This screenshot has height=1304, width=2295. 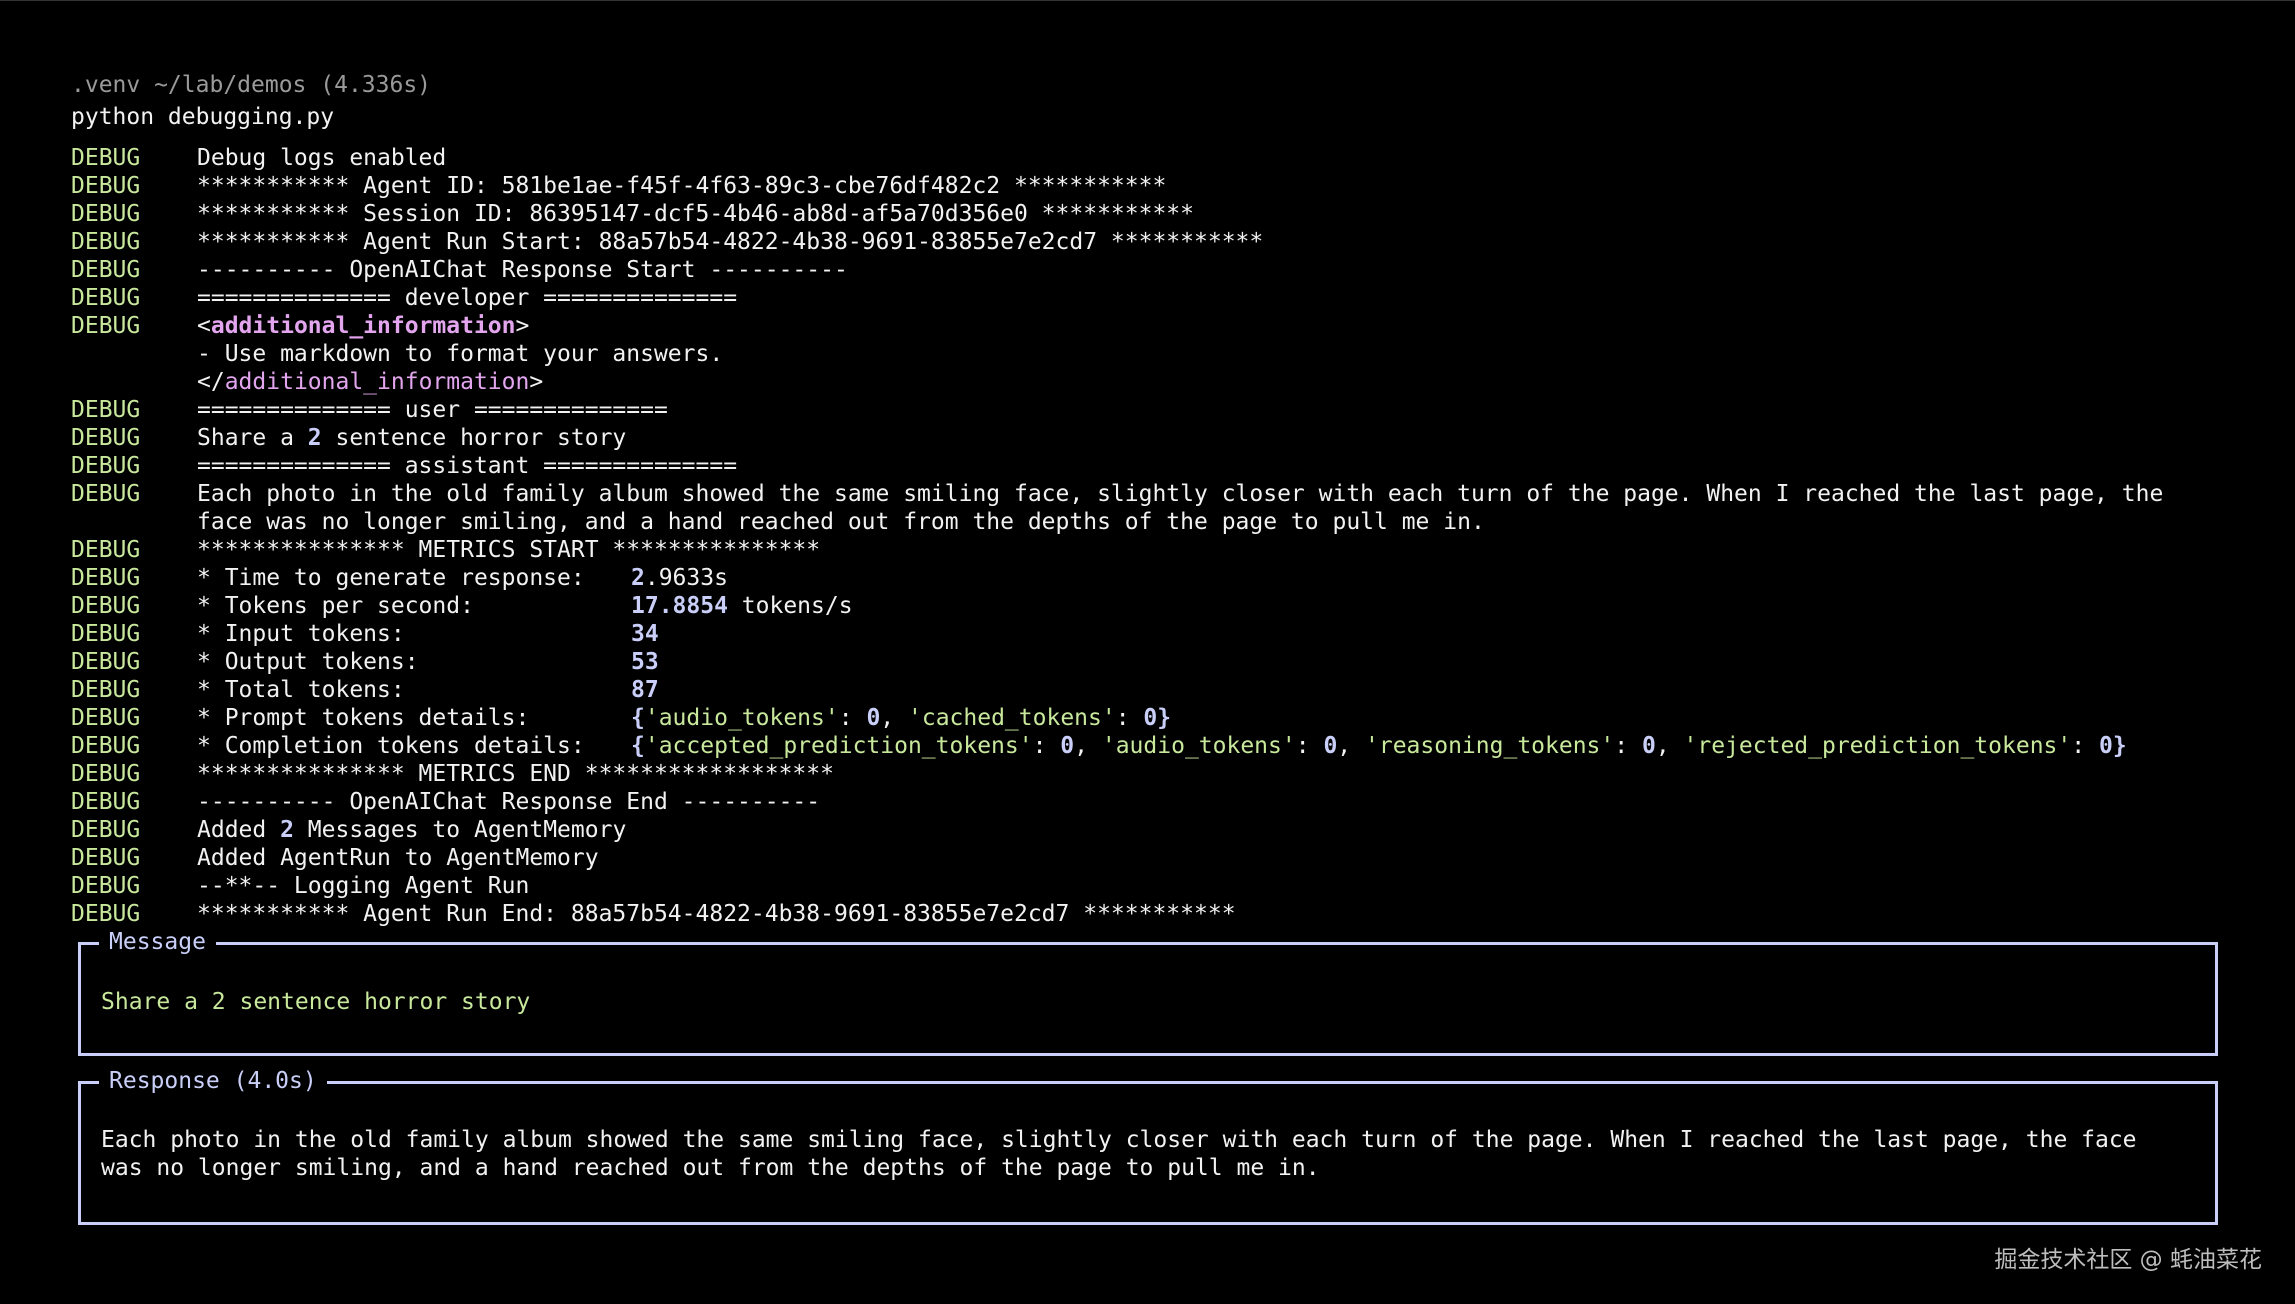 What do you see at coordinates (398, 858) in the screenshot?
I see `added-run-line: Added AgentRun to AgentMemory` at bounding box center [398, 858].